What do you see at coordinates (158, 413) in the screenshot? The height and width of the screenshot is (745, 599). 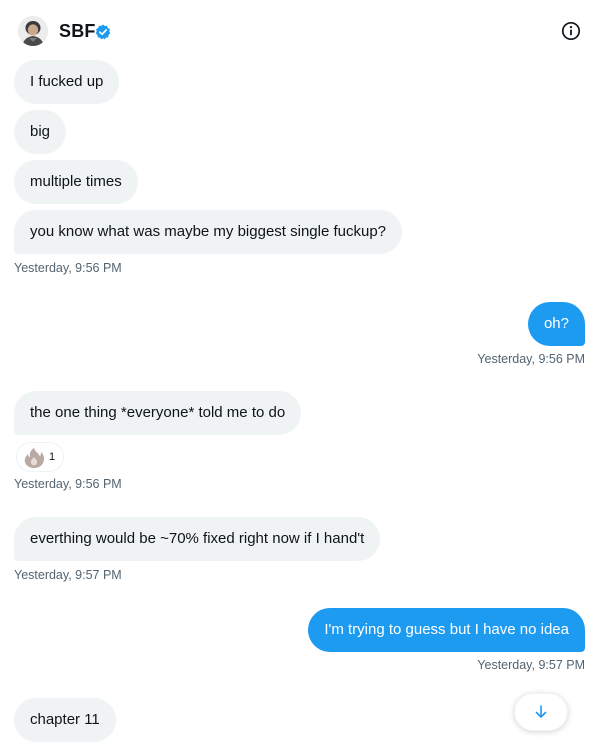 I see `message-bubble-incoming: the one thing *everyone* told me to do` at bounding box center [158, 413].